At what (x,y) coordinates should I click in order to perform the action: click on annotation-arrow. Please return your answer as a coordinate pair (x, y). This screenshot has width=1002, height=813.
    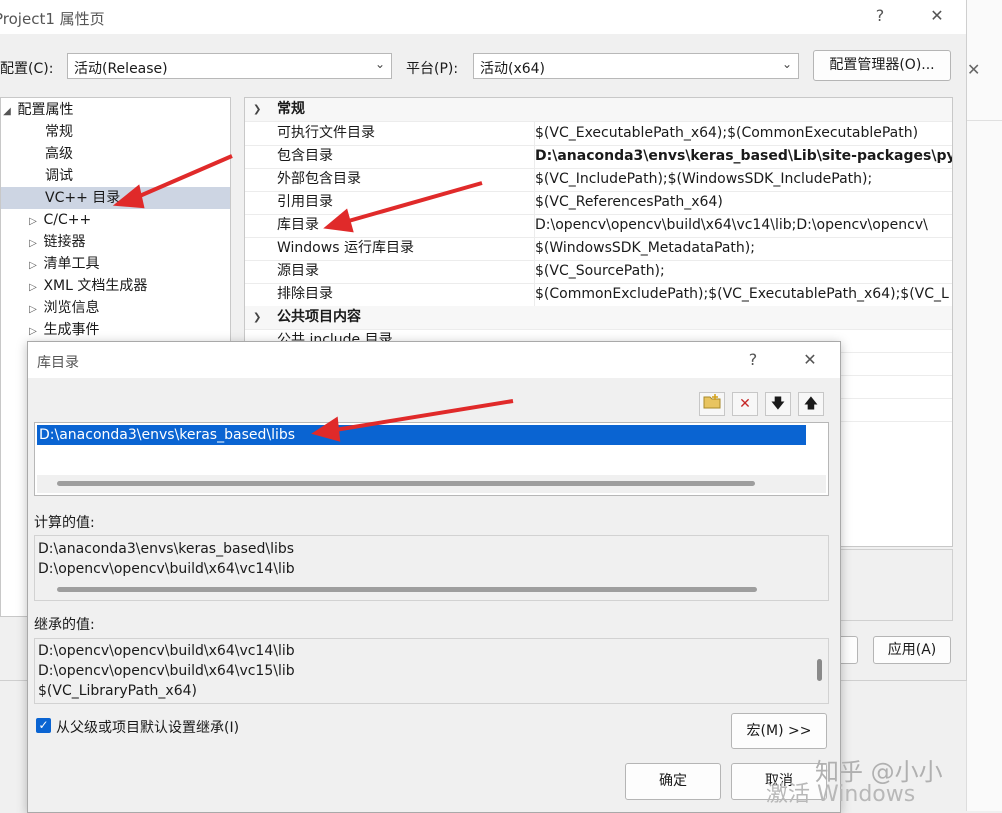
    Looking at the image, I should click on (412, 420).